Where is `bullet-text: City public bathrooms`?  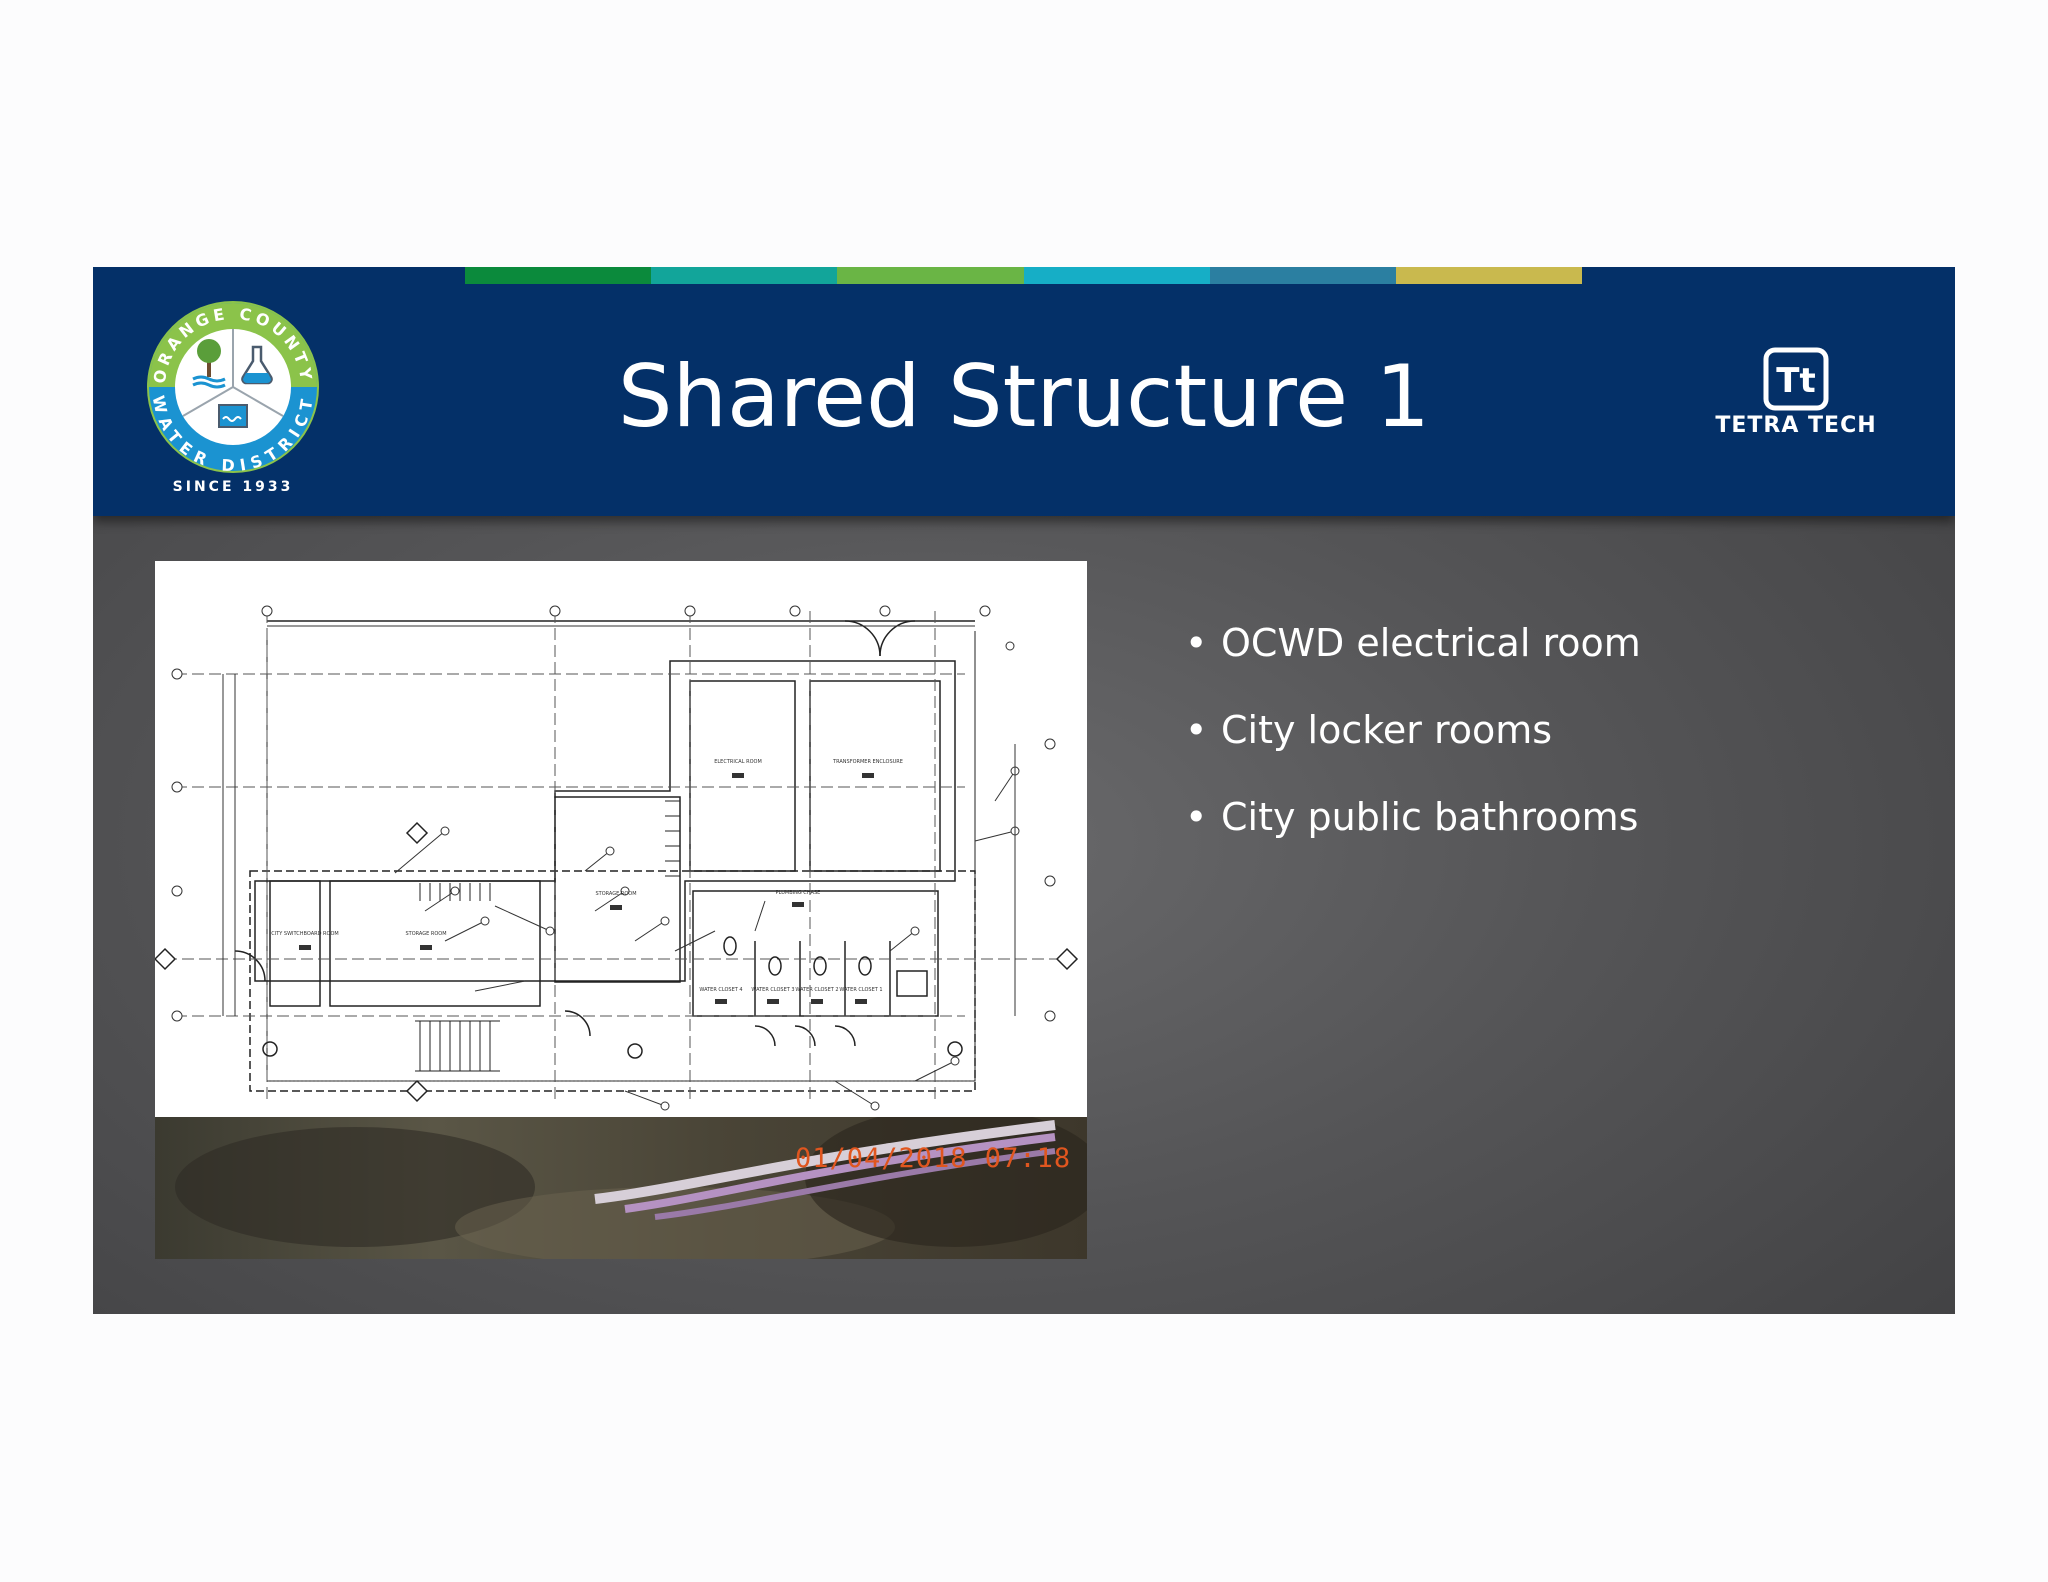 bullet-text: City public bathrooms is located at coordinates (1430, 817).